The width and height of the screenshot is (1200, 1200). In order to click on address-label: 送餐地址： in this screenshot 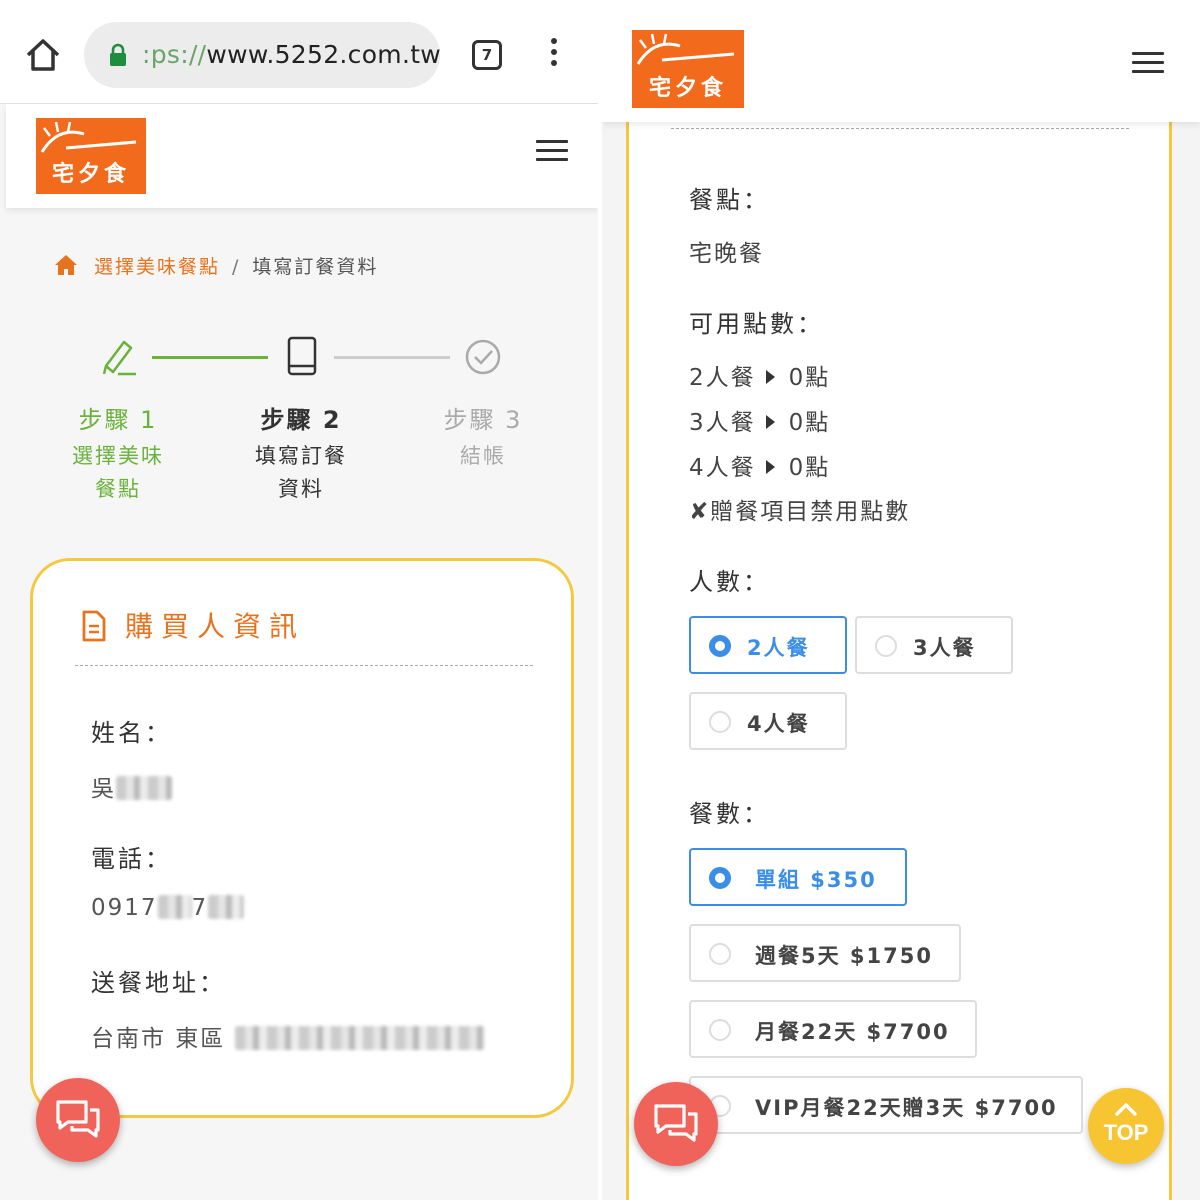, I will do `click(158, 983)`.